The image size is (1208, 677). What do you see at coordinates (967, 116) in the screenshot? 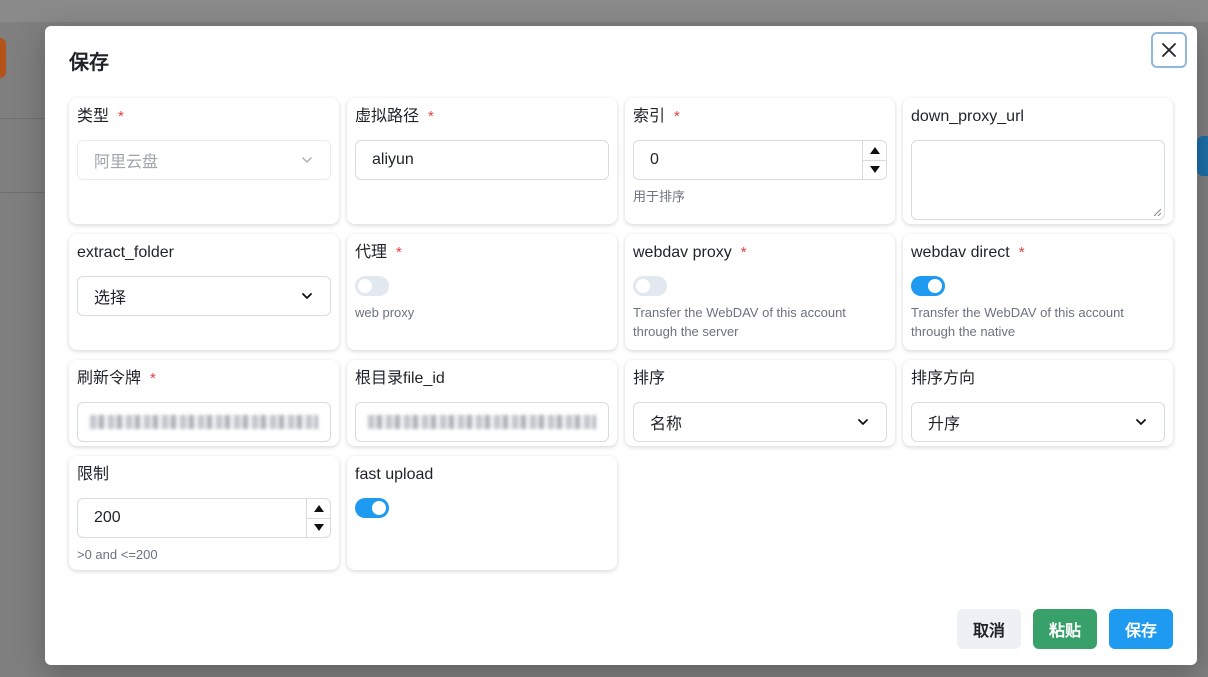
I see `field-label: down_proxy_url` at bounding box center [967, 116].